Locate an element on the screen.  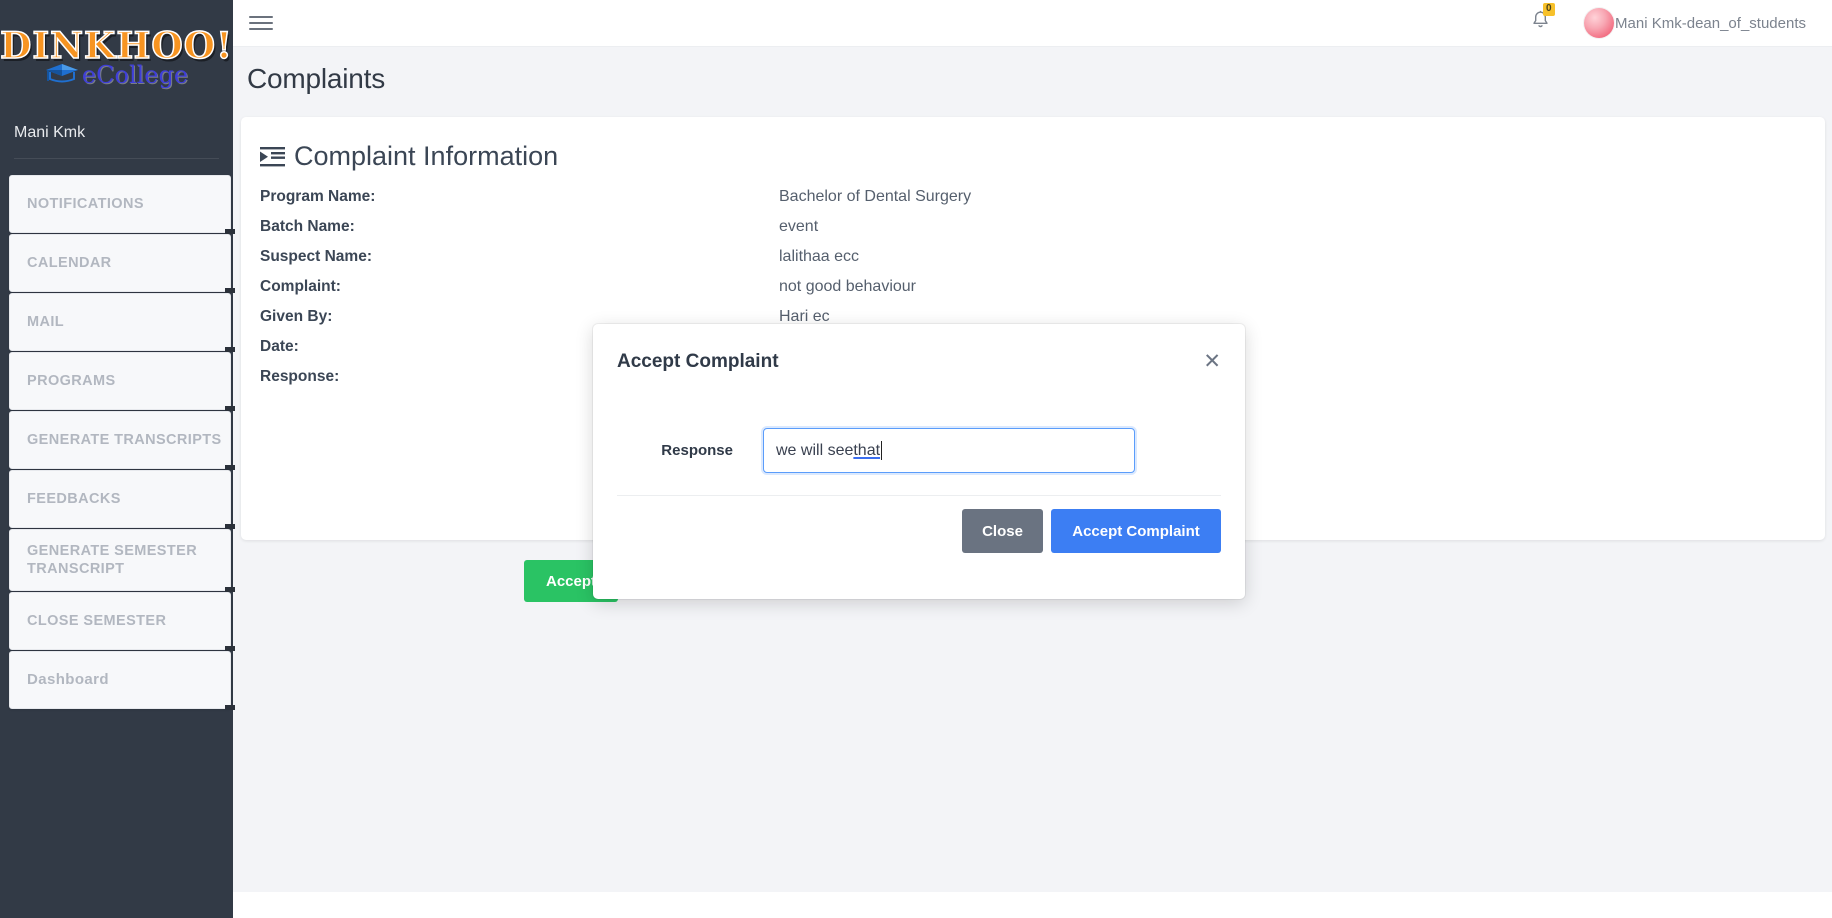
sidebar-item-close-semester: CLOSE SEMESTER is located at coordinates (122, 621).